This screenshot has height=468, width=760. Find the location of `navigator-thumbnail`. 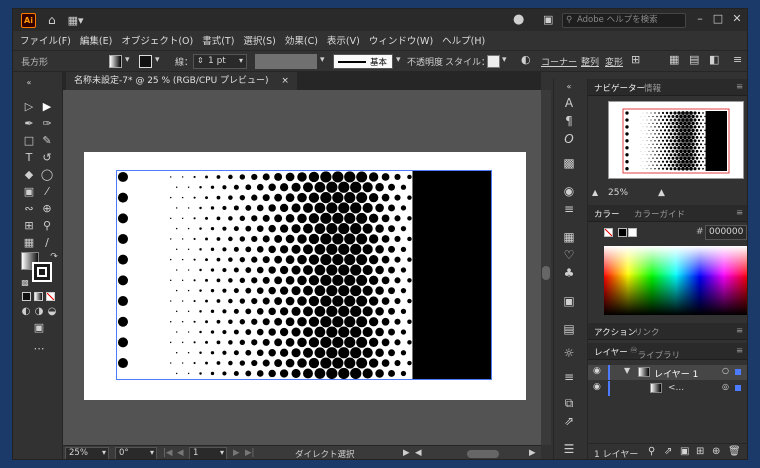

navigator-thumbnail is located at coordinates (676, 140).